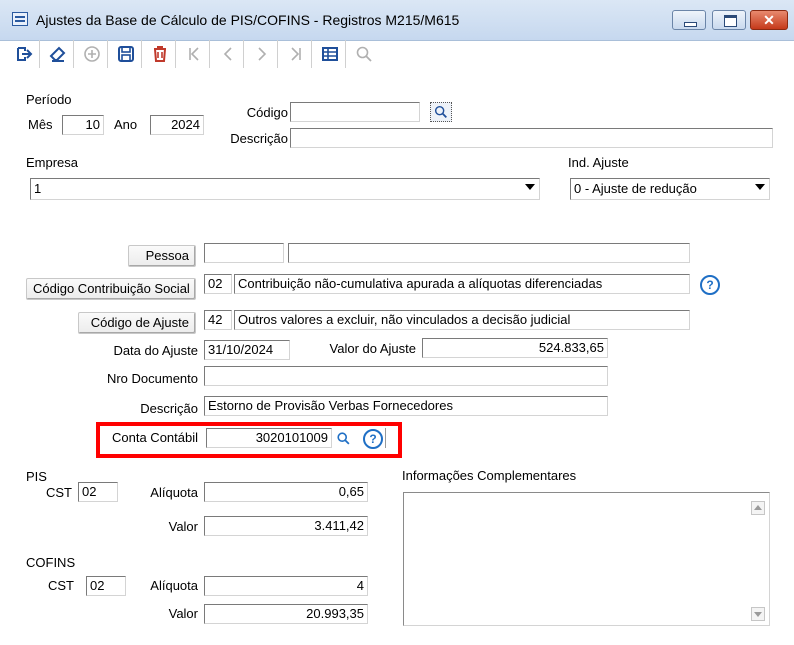  Describe the element at coordinates (169, 408) in the screenshot. I see `descricao-label: Descrição` at that location.